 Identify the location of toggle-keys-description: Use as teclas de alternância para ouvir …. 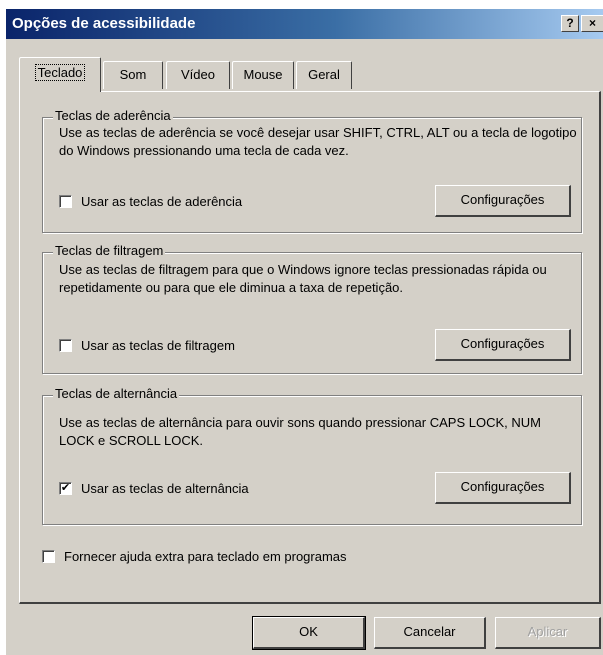
(300, 431).